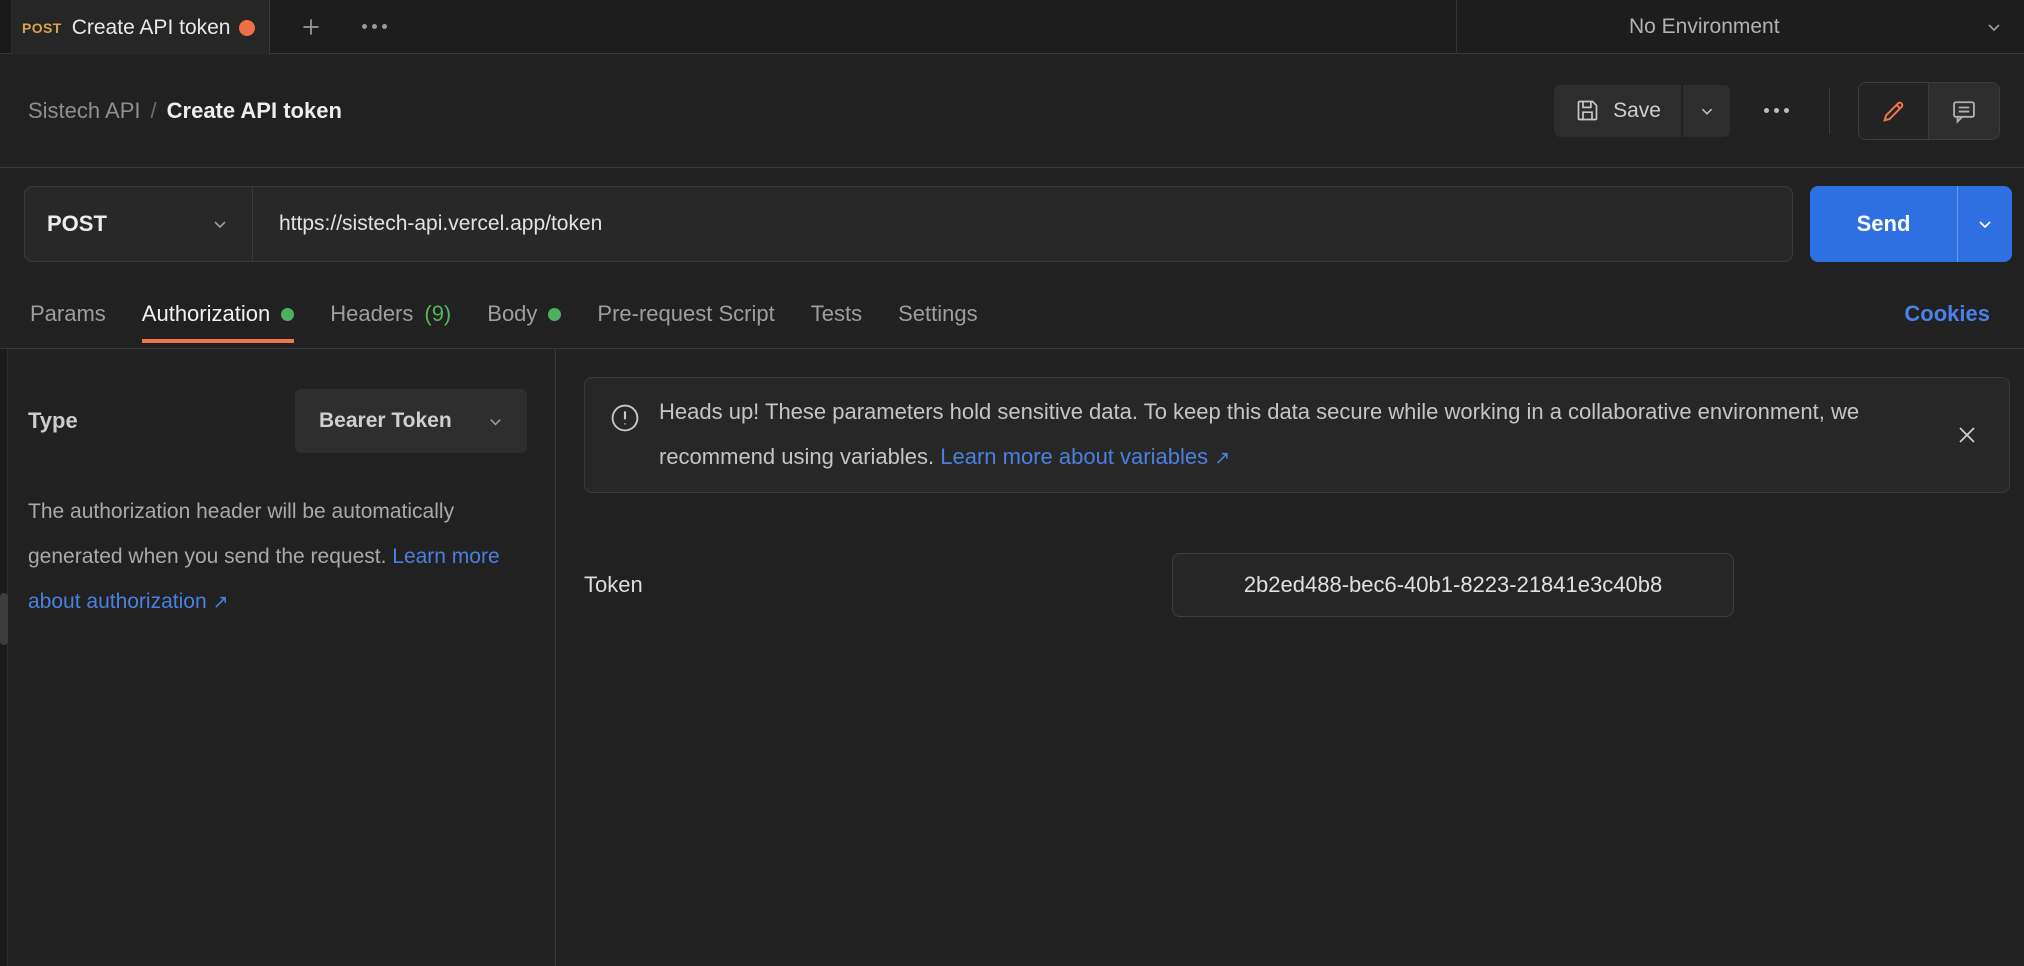  I want to click on auth-type-row: Type Bearer Token, so click(277, 421).